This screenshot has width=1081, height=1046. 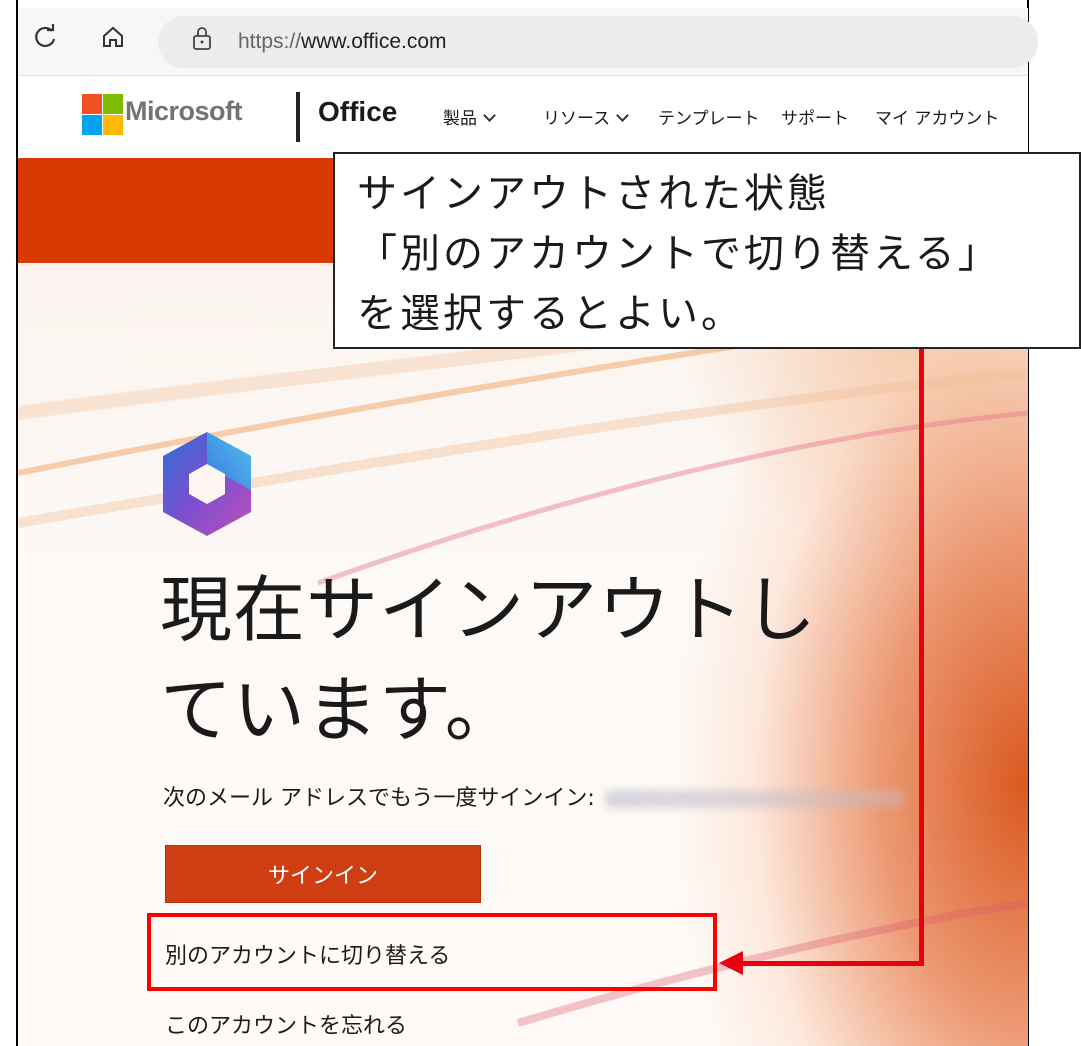 I want to click on callout-line-3: を選択するとよい。, so click(x=550, y=314).